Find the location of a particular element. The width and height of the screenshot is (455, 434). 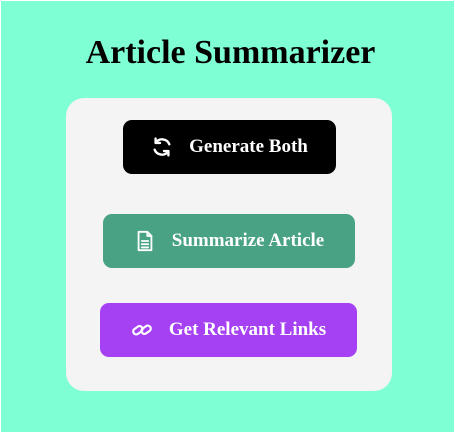

get-relevant-links-button: Get Relevant Links is located at coordinates (228, 330).